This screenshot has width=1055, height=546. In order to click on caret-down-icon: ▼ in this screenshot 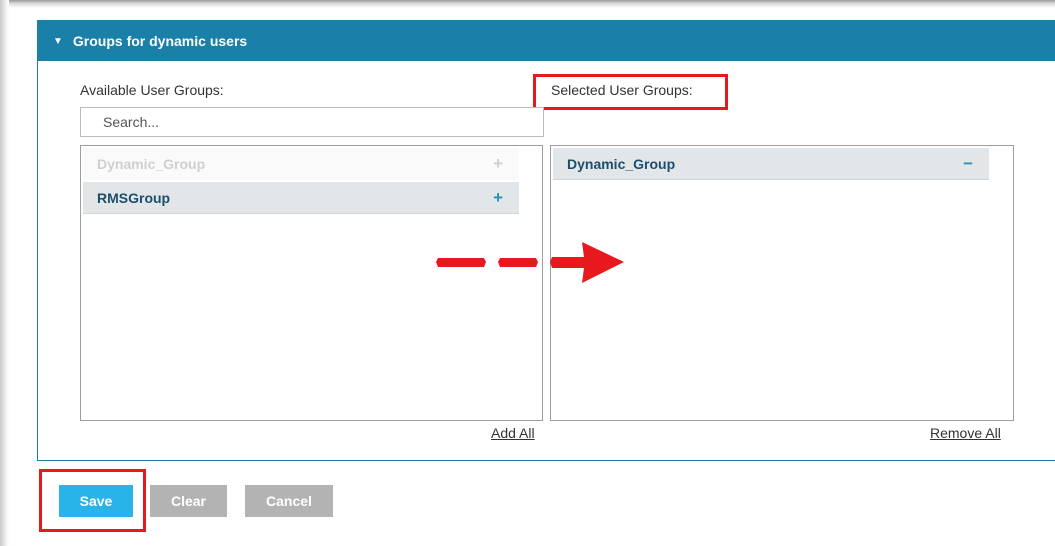, I will do `click(58, 41)`.